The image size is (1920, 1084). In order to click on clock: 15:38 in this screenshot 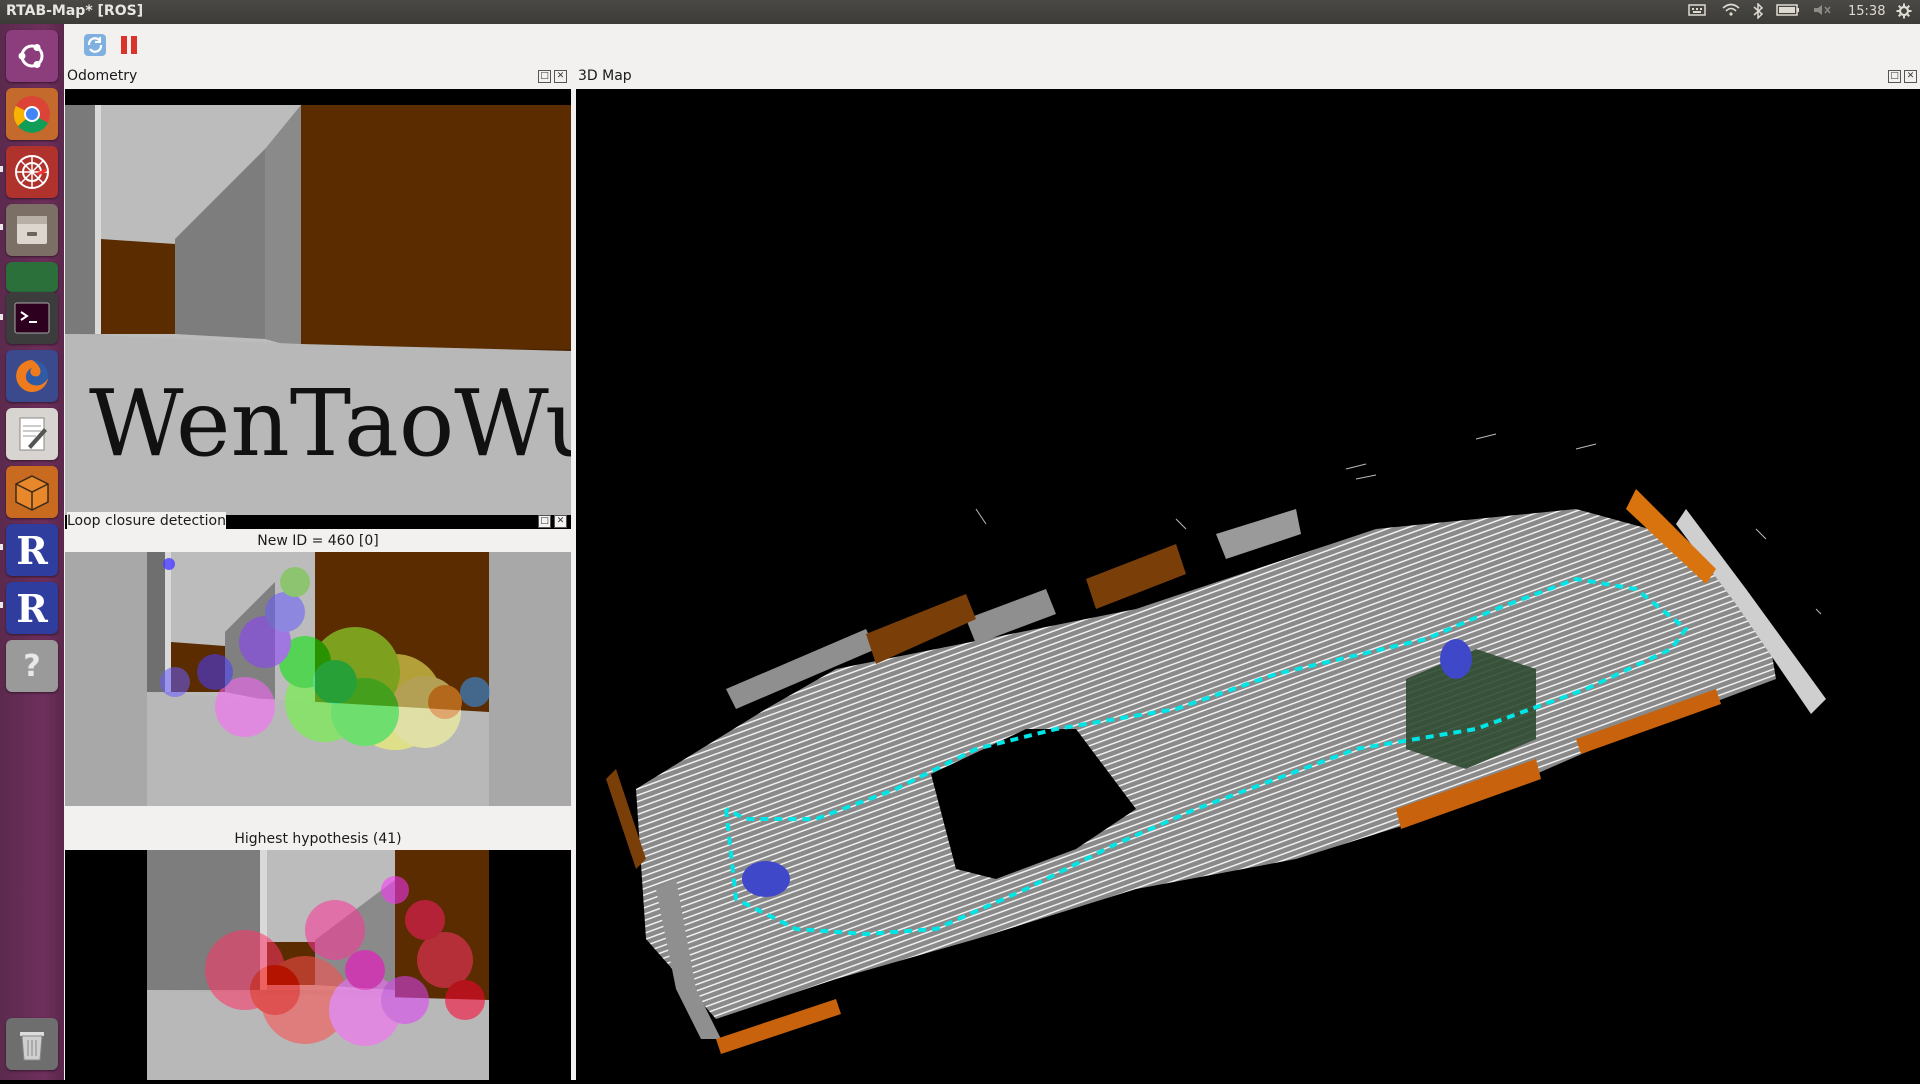, I will do `click(1866, 12)`.